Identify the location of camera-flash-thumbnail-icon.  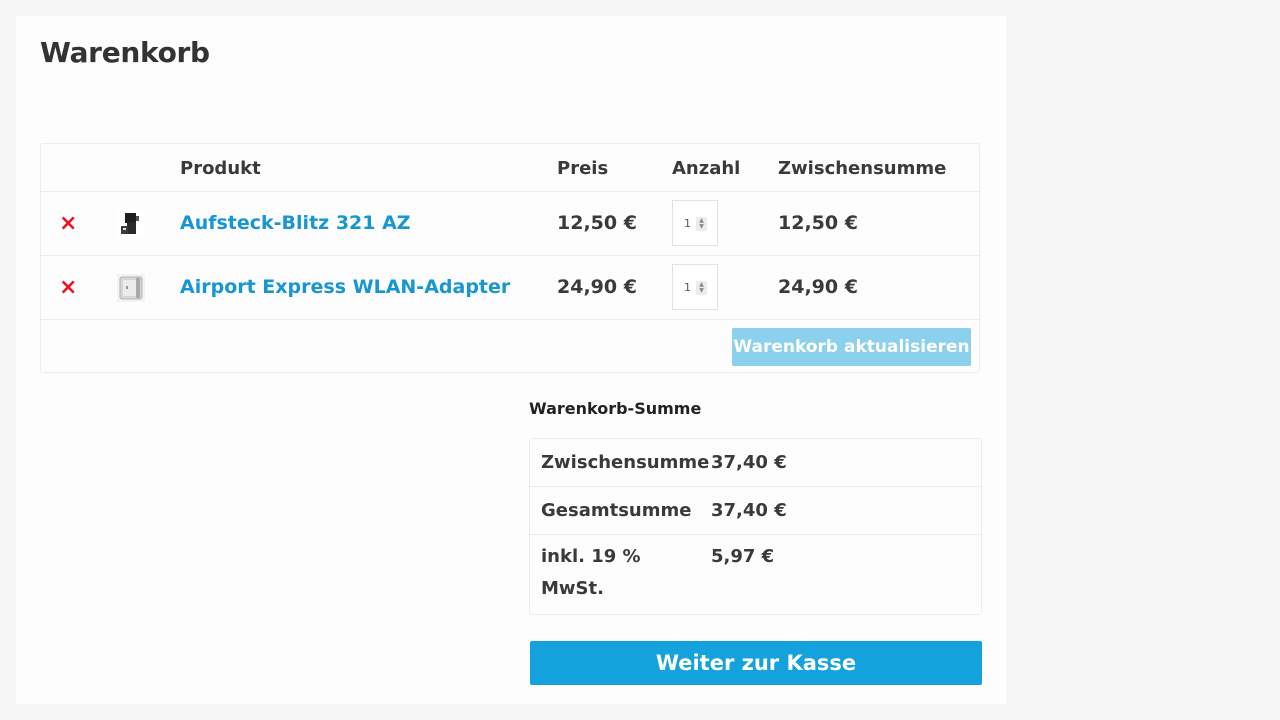
(131, 224).